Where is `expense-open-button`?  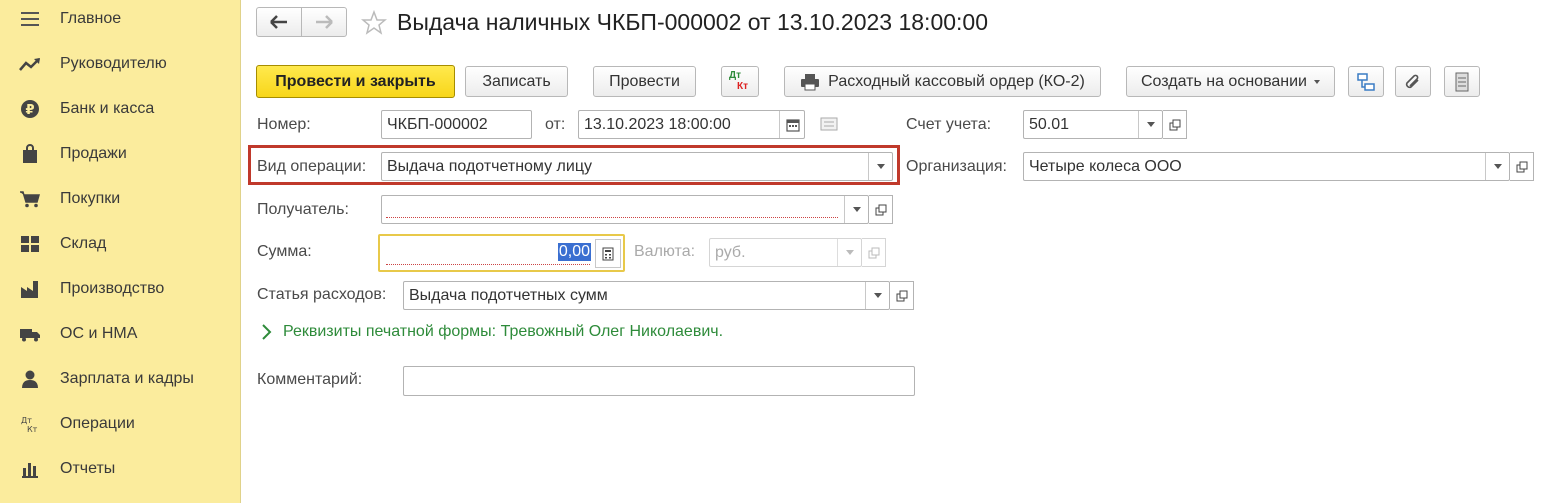 expense-open-button is located at coordinates (902, 295).